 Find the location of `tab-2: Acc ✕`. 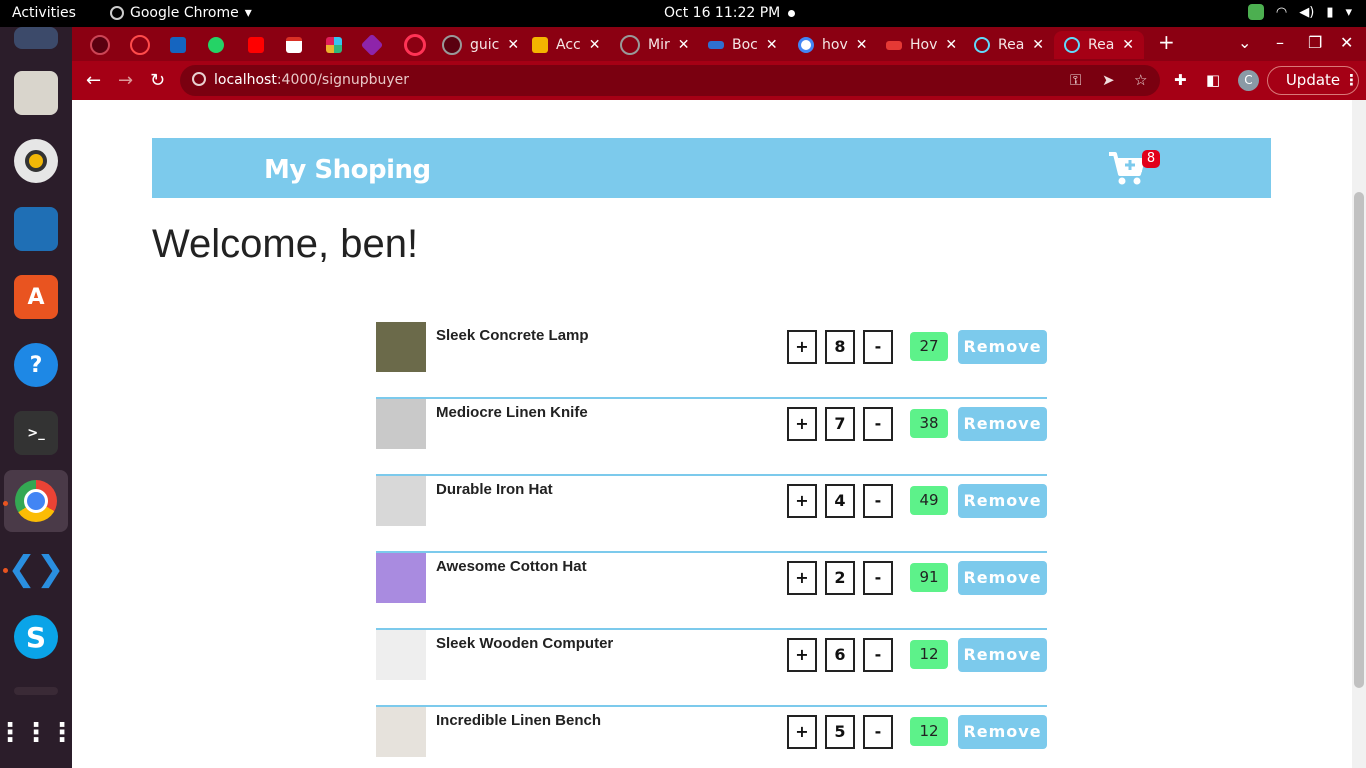

tab-2: Acc ✕ is located at coordinates (566, 45).